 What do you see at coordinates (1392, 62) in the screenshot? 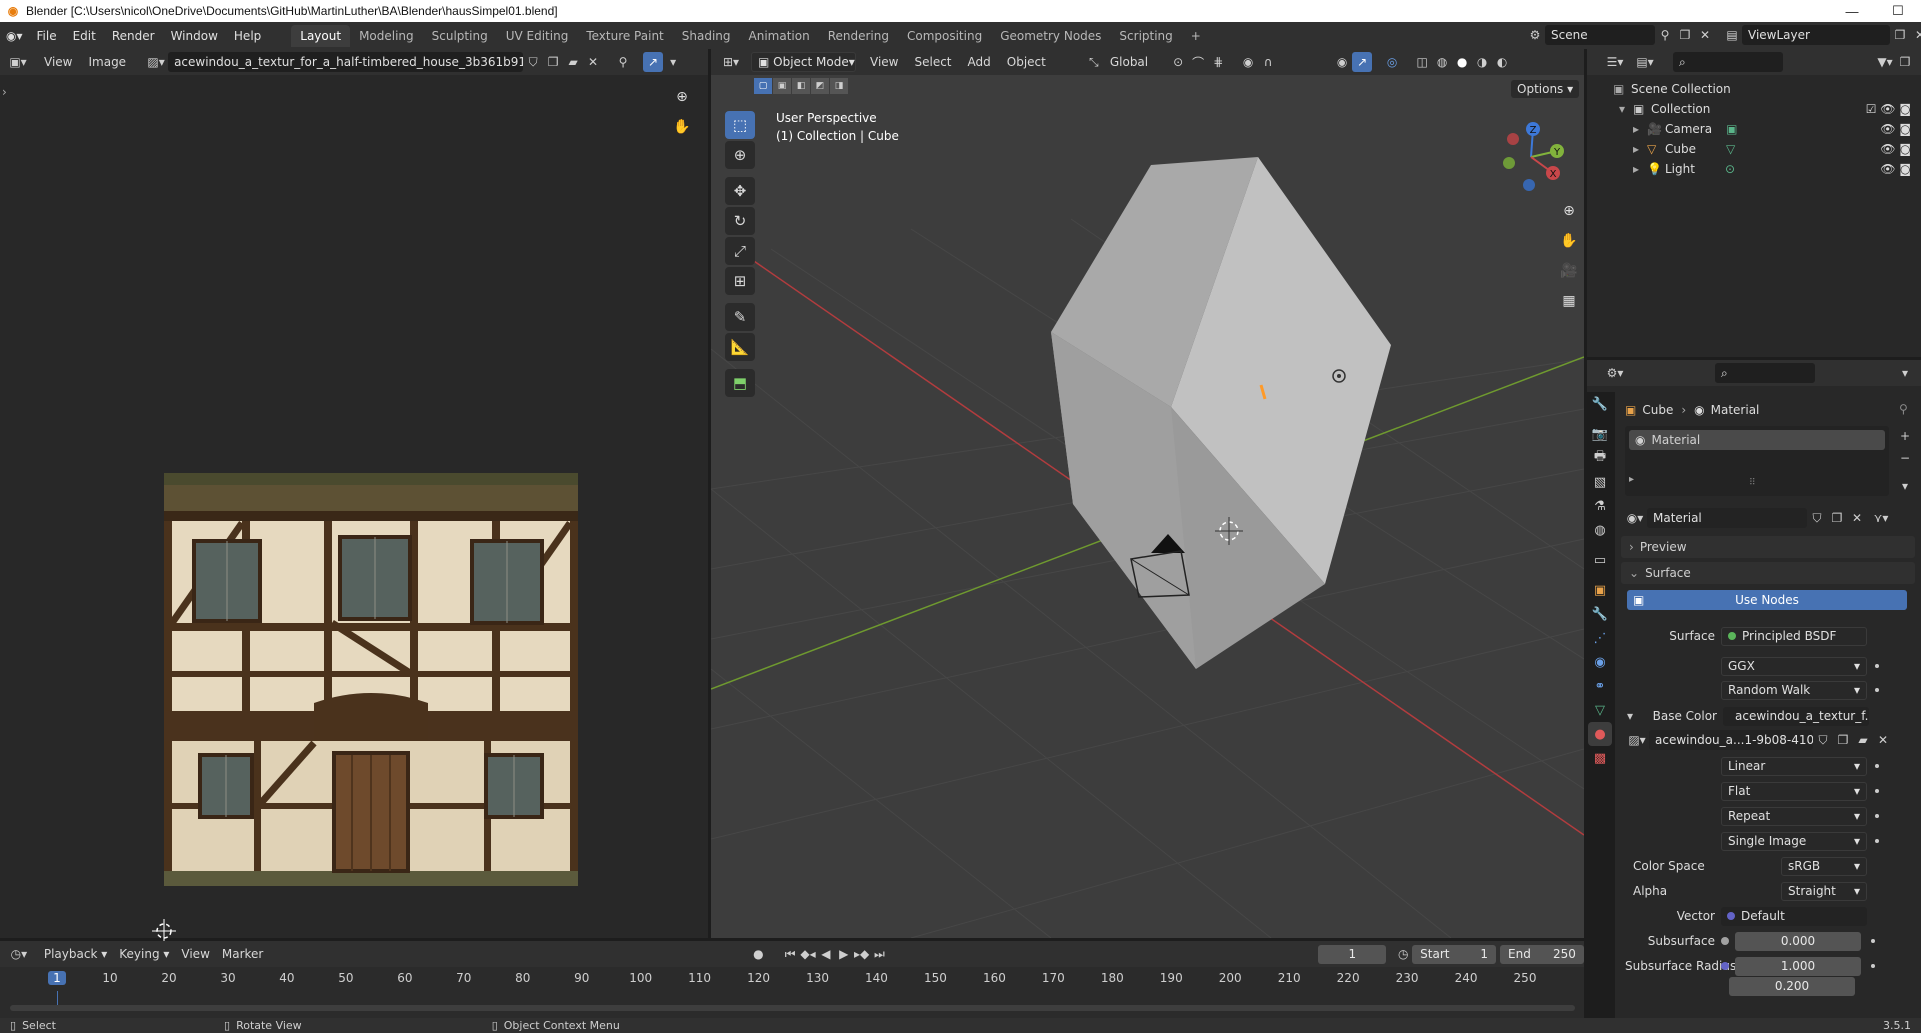
I see `overlays-icon: ◎` at bounding box center [1392, 62].